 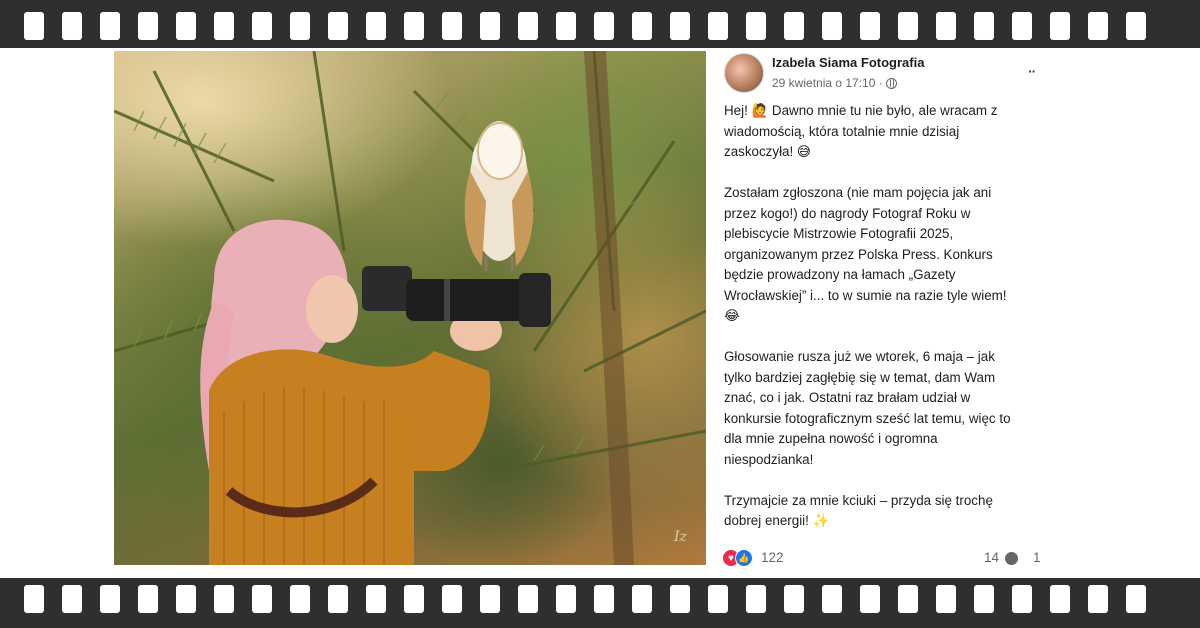 What do you see at coordinates (886, 558) in the screenshot?
I see `reactions-bar: ♥ 👍 122 14 1` at bounding box center [886, 558].